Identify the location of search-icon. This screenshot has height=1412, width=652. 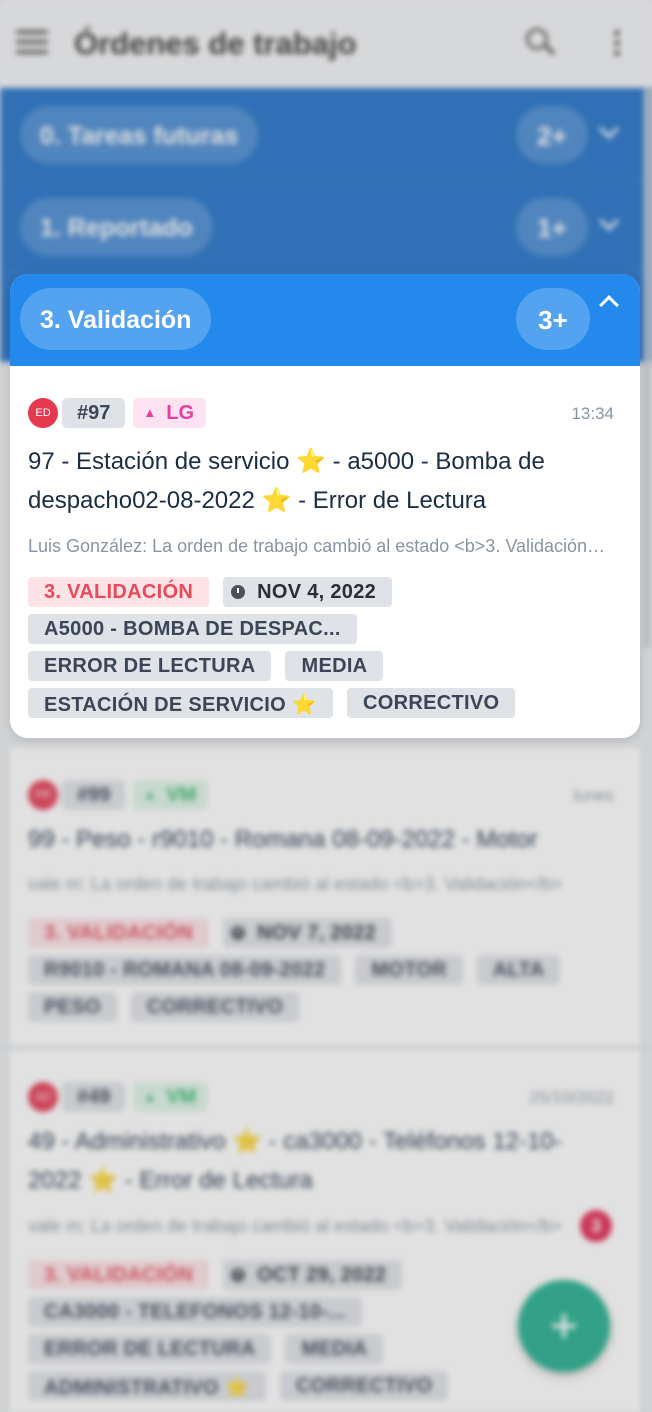
(541, 43).